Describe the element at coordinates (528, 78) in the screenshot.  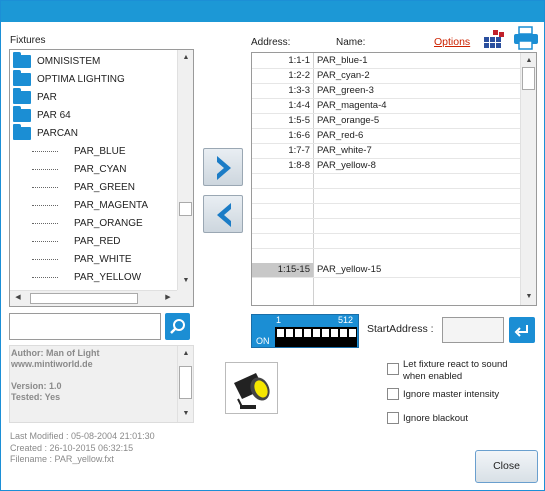
I see `list-vscroll-thumb` at that location.